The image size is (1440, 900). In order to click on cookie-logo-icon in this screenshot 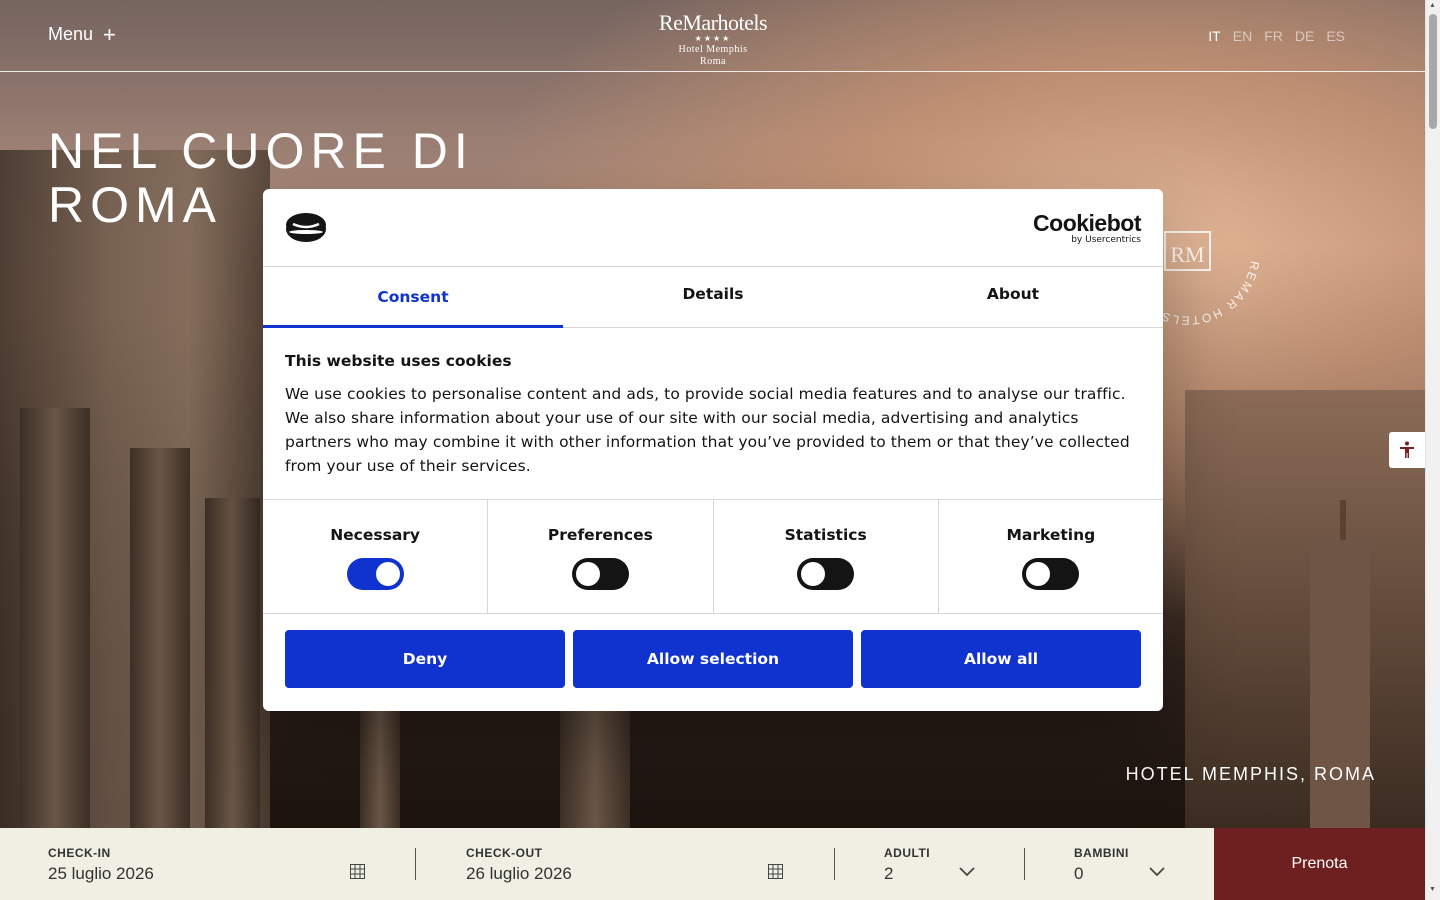, I will do `click(306, 227)`.